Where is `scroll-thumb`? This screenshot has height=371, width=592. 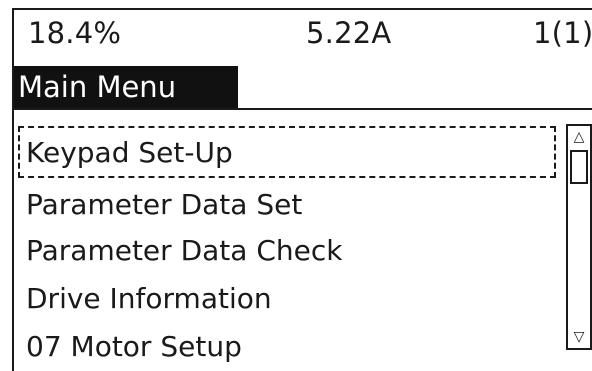
scroll-thumb is located at coordinates (579, 167).